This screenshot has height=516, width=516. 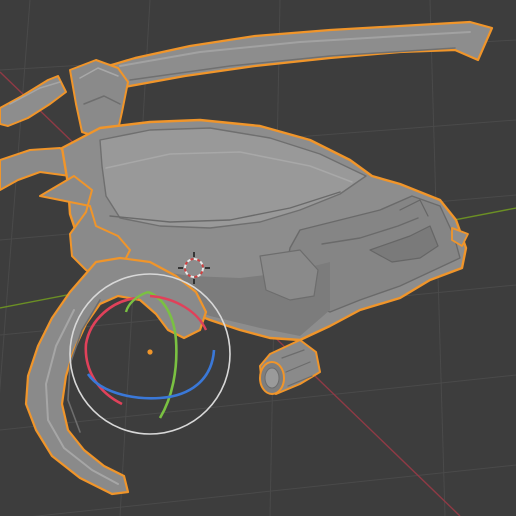 What do you see at coordinates (151, 374) in the screenshot?
I see `gizmo-z-ring` at bounding box center [151, 374].